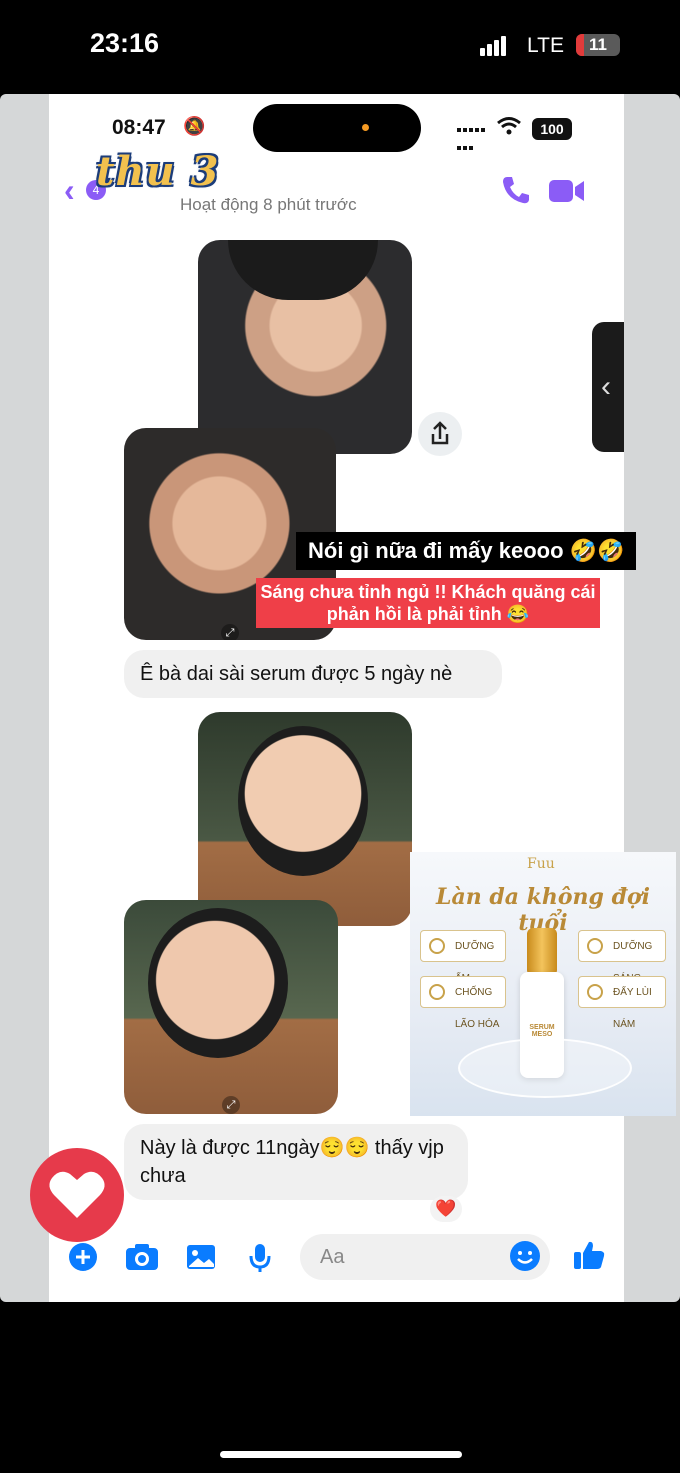  What do you see at coordinates (589, 1255) in the screenshot?
I see `thumbs-up-icon` at bounding box center [589, 1255].